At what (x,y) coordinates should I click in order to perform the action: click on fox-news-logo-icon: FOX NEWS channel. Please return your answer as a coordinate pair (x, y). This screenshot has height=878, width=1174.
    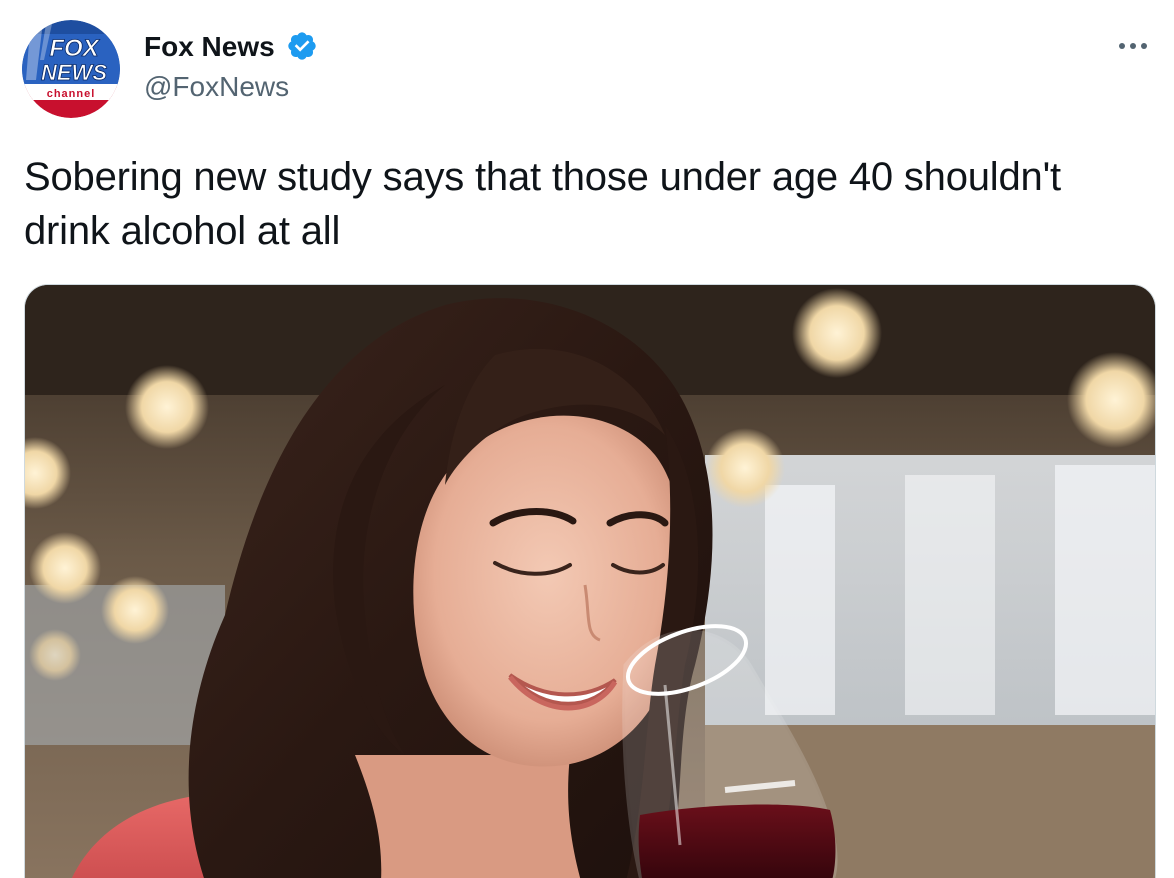
    Looking at the image, I should click on (71, 69).